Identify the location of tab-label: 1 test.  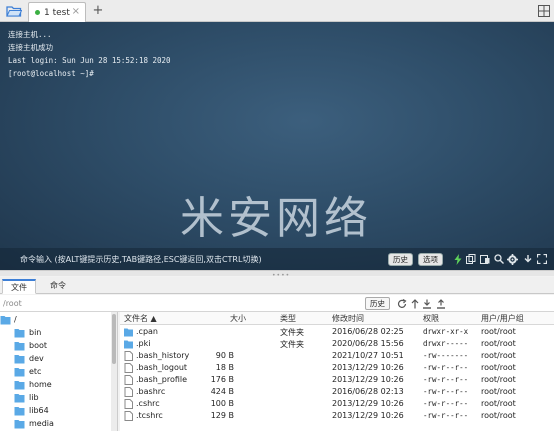
(57, 12).